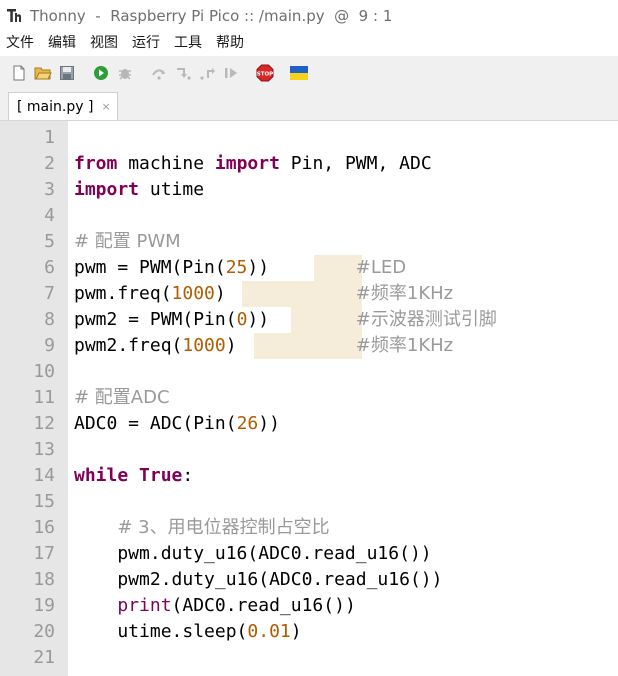 The height and width of the screenshot is (676, 618). Describe the element at coordinates (44, 449) in the screenshot. I see `line-number: 13` at that location.